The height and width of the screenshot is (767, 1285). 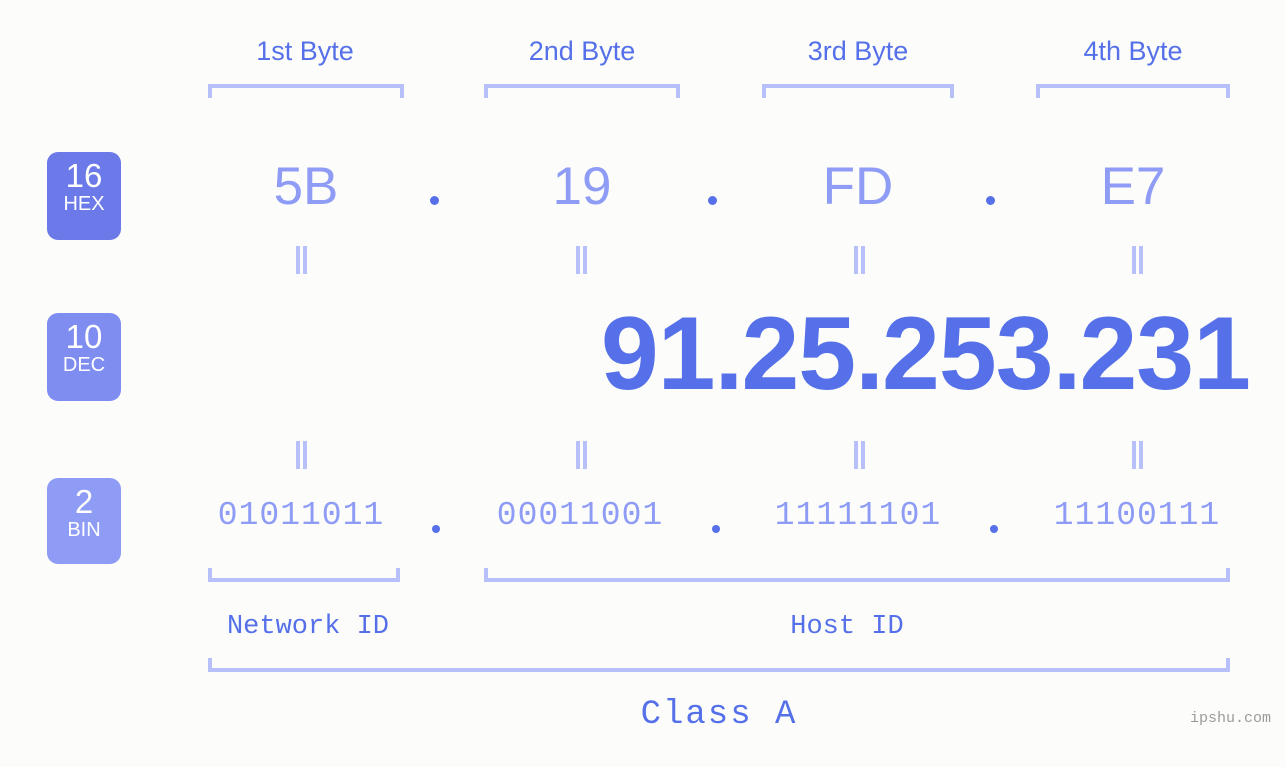 What do you see at coordinates (857, 575) in the screenshot?
I see `host-id-bracket` at bounding box center [857, 575].